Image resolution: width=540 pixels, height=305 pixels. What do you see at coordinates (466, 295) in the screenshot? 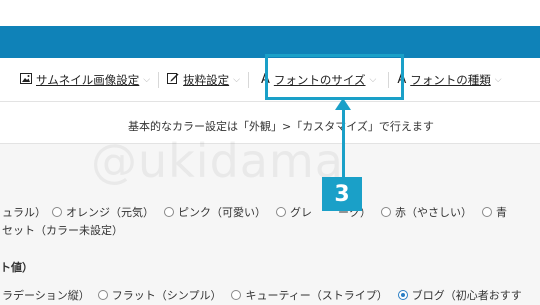
I see `option-label: ブログ（初心者おすす` at bounding box center [466, 295].